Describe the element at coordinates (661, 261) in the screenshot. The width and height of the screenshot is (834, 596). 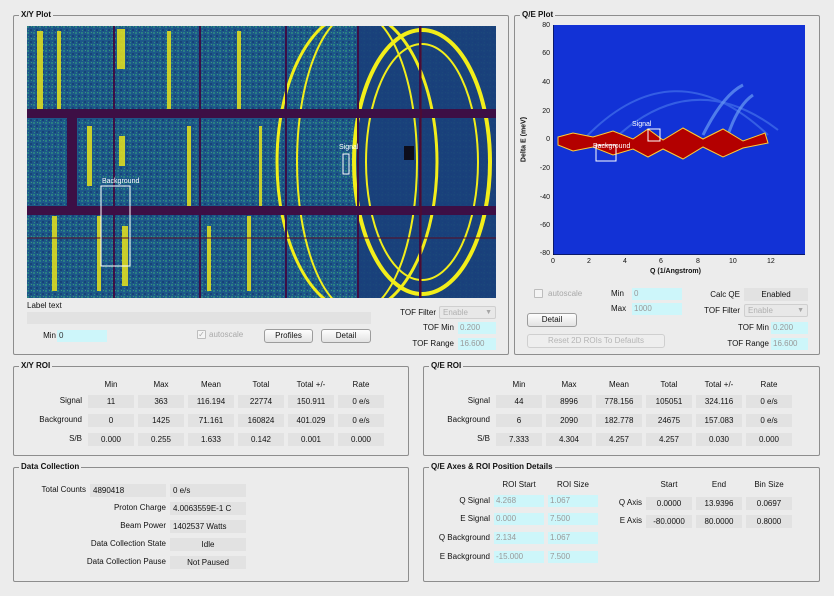
I see `qe-x-tick: 6` at that location.